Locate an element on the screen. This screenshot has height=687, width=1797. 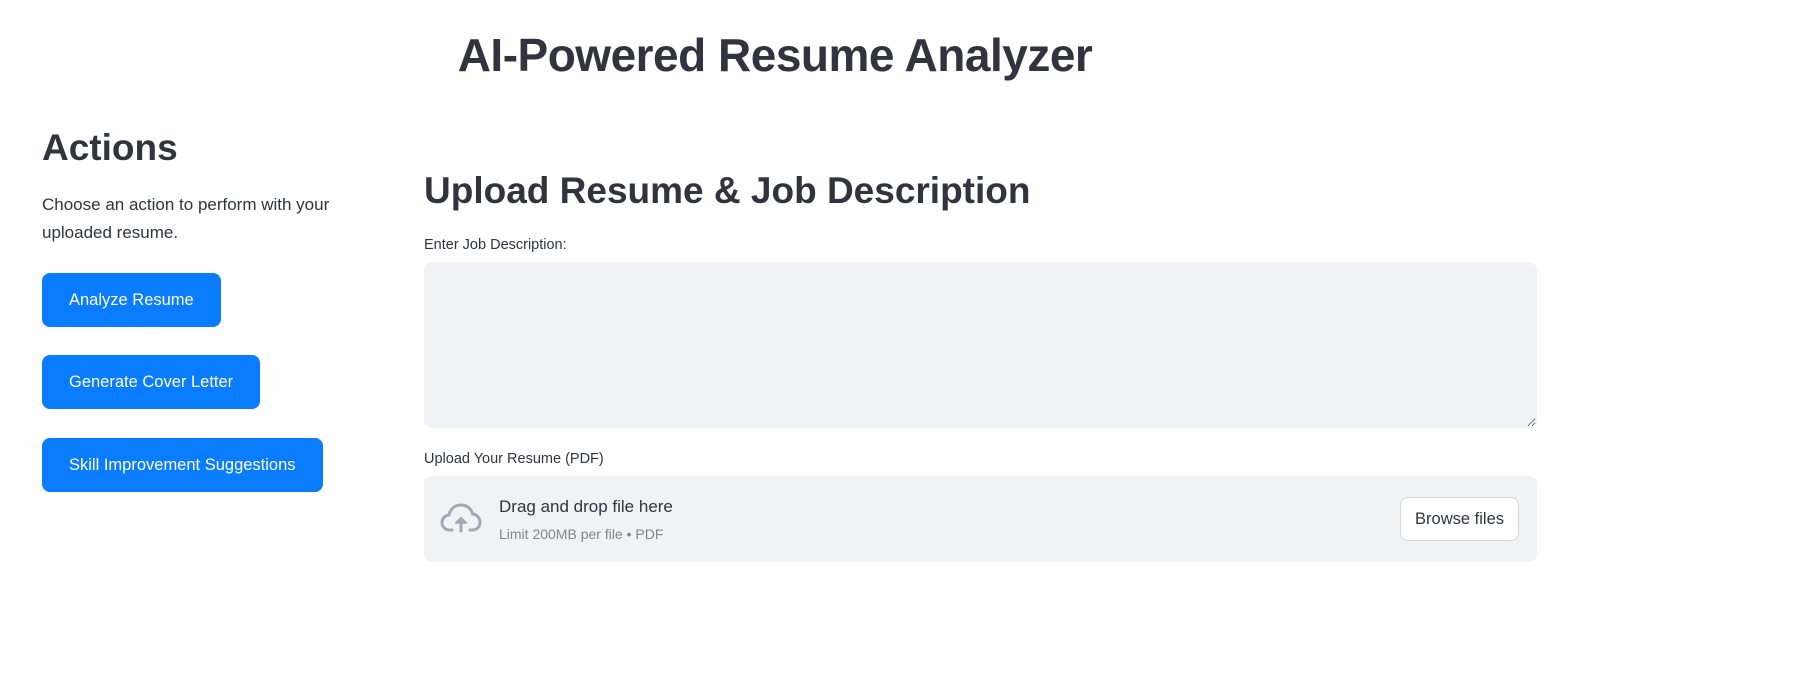
actions-heading: Actions is located at coordinates (110, 147).